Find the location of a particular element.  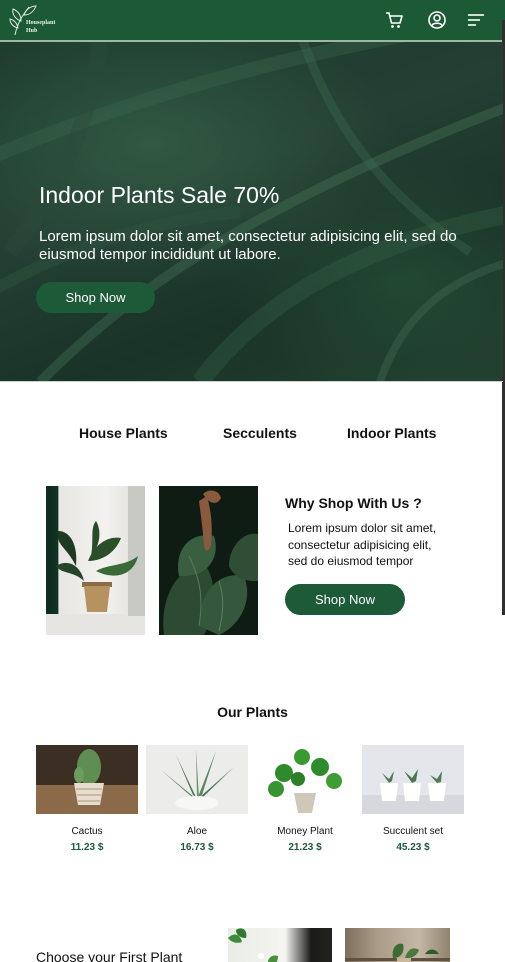

product-price: 45.23 $ is located at coordinates (413, 847).